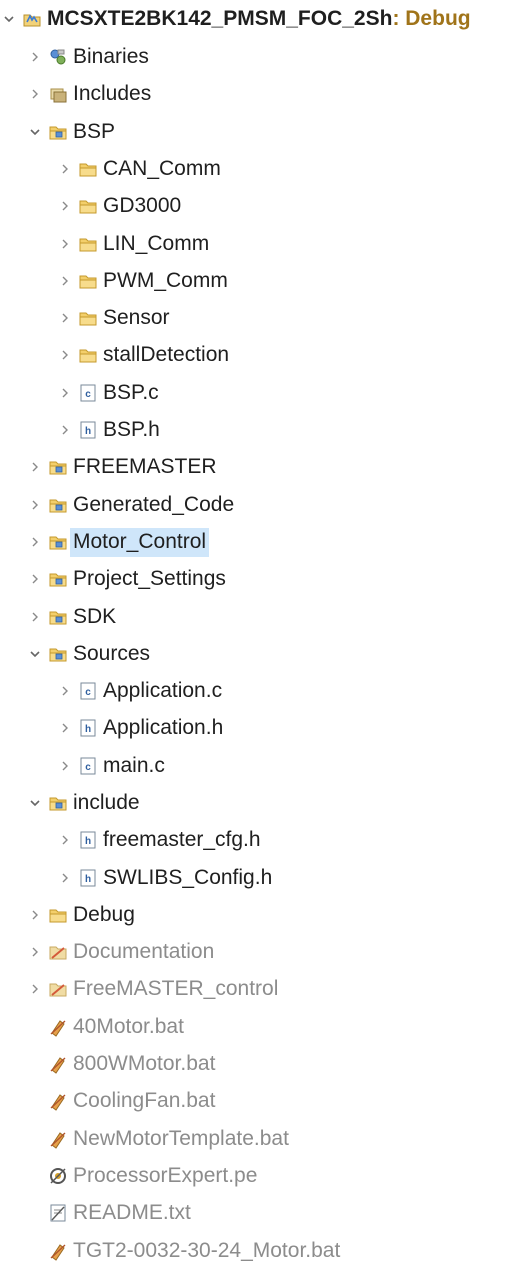  I want to click on tree-item-label: Sensor, so click(136, 317).